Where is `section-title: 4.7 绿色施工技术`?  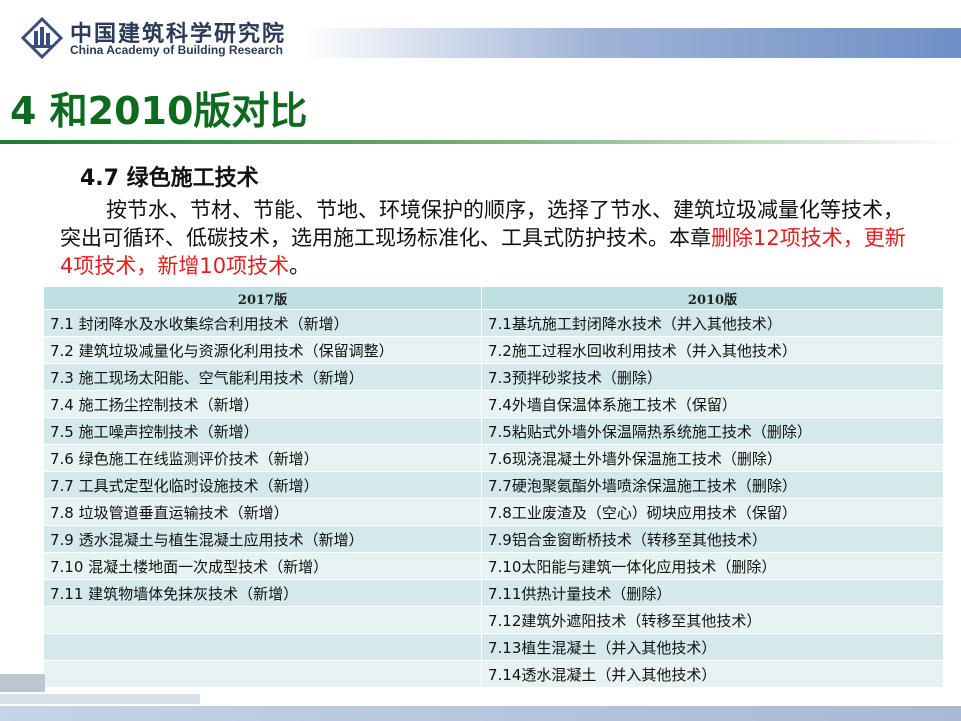 section-title: 4.7 绿色施工技术 is located at coordinates (169, 178).